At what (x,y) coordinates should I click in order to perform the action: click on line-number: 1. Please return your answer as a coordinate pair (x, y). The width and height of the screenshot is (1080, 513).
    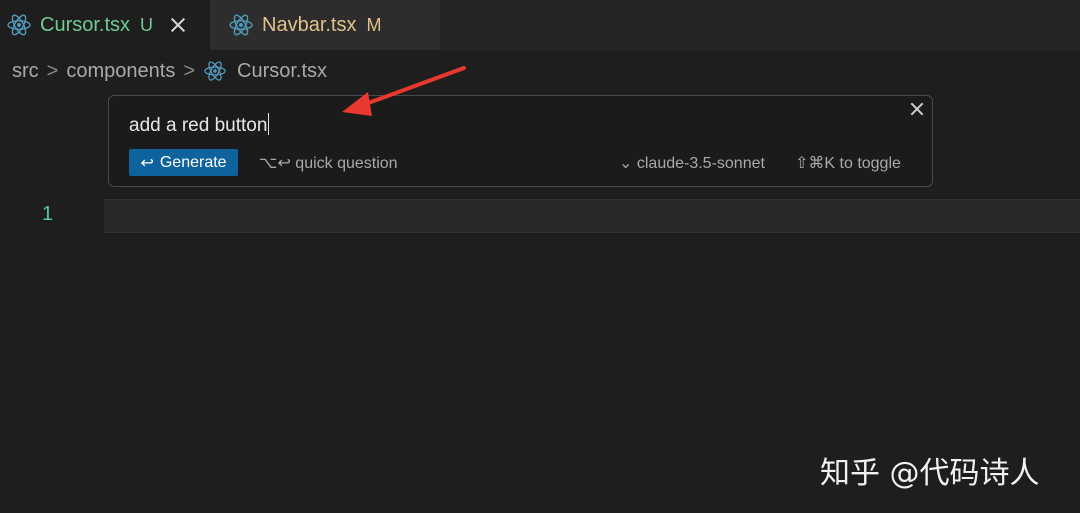
    Looking at the image, I should click on (48, 214).